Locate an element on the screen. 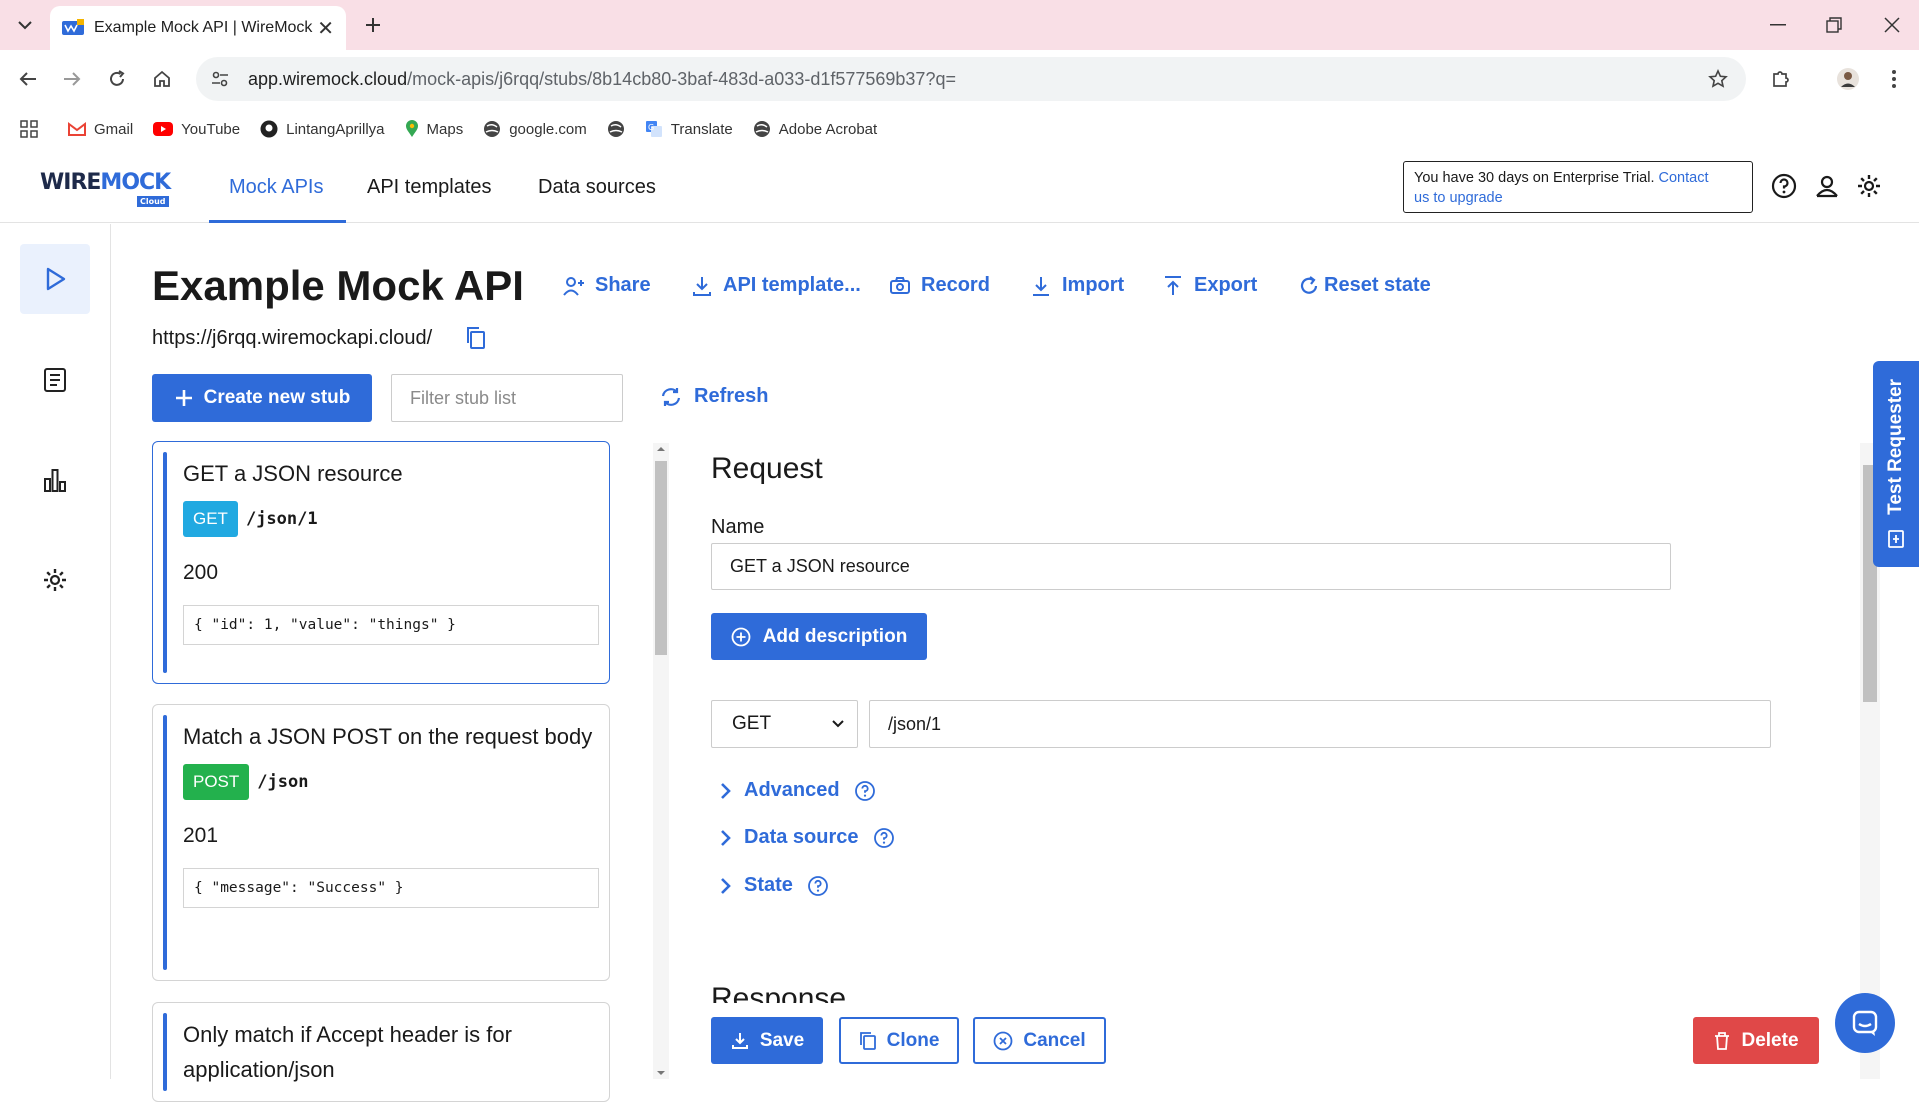 This screenshot has width=1919, height=1102. browser-tab-active: Example Mock API | WireMock ✕ is located at coordinates (198, 28).